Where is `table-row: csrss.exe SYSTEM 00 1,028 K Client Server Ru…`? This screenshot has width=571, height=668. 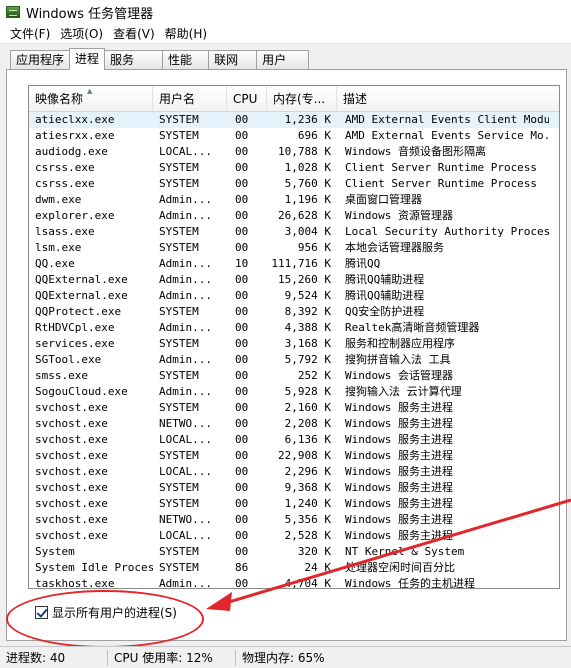 table-row: csrss.exe SYSTEM 00 1,028 K Client Server Ru… is located at coordinates (294, 168).